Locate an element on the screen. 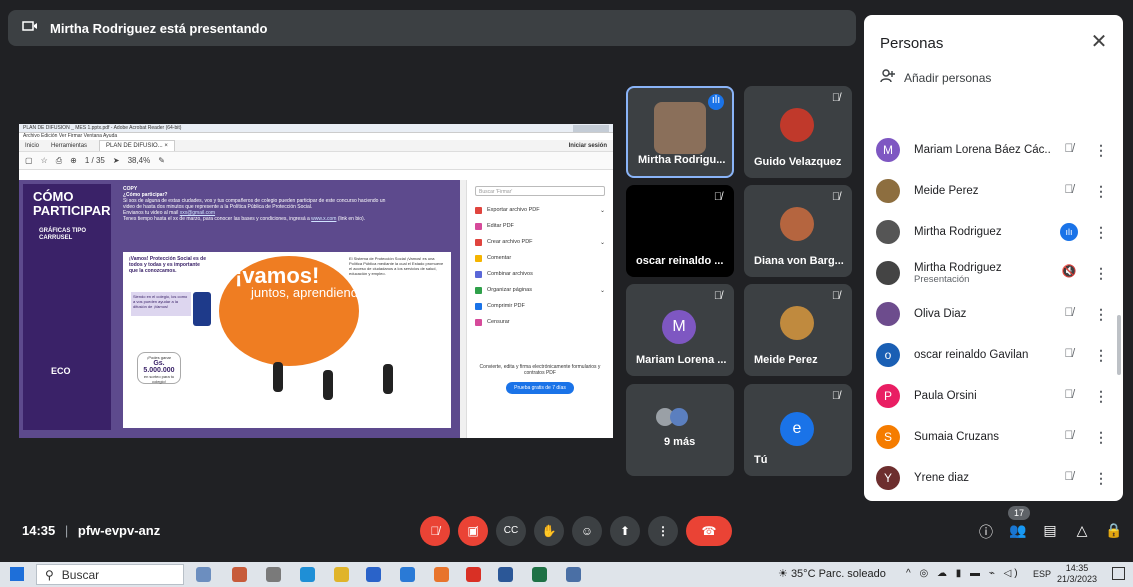  participant-name: Sumaia Cruzans is located at coordinates (957, 437).